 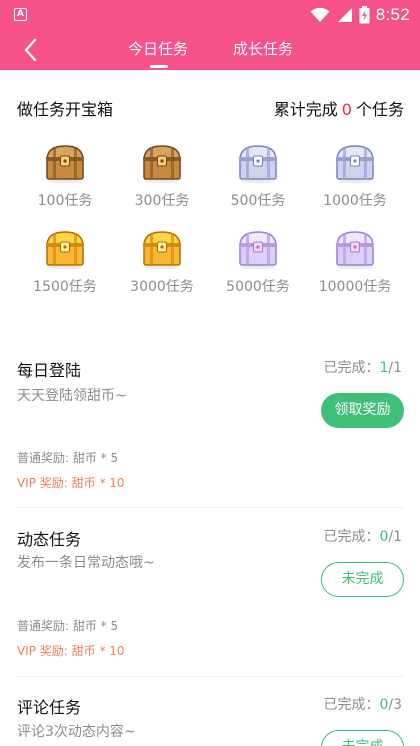 I want to click on treasure-chest-label: 10000任务, so click(x=355, y=287).